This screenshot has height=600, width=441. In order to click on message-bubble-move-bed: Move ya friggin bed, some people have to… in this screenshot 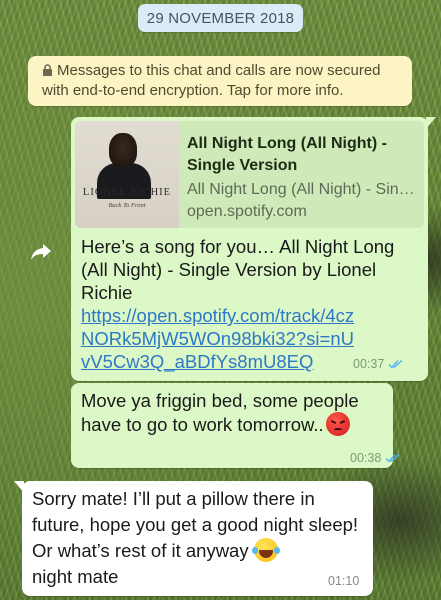, I will do `click(235, 425)`.